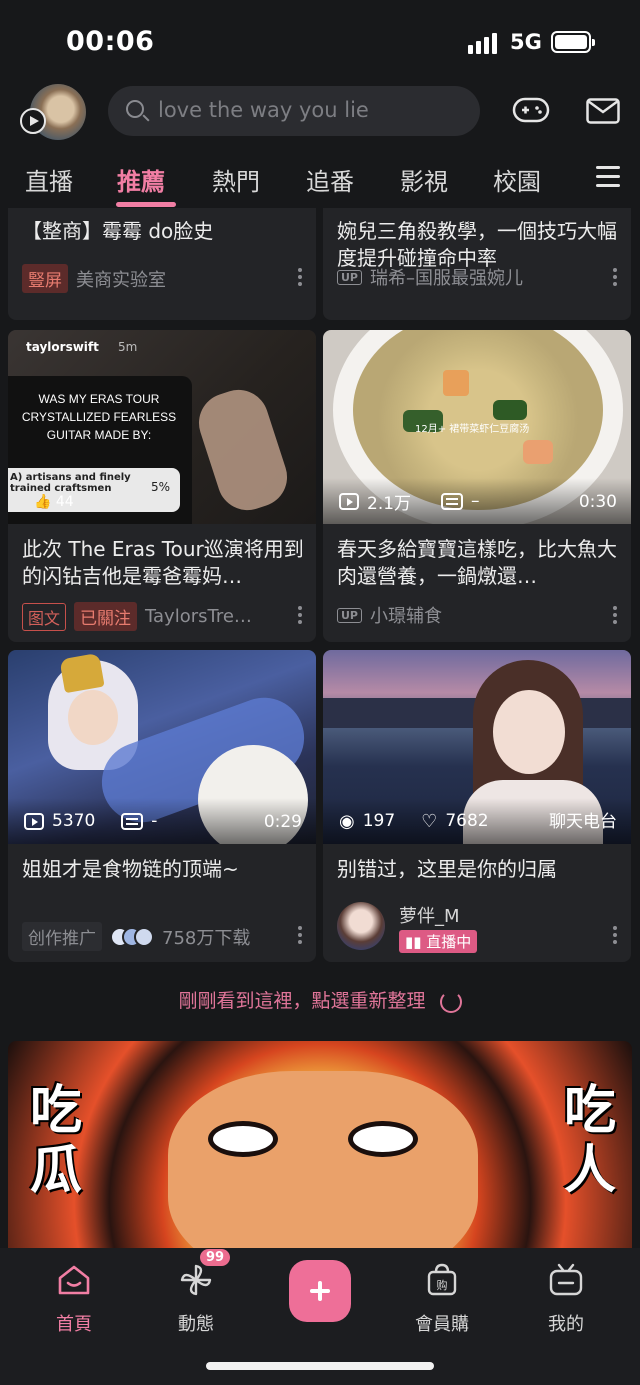  I want to click on promo-tag: 创作推广, so click(62, 936).